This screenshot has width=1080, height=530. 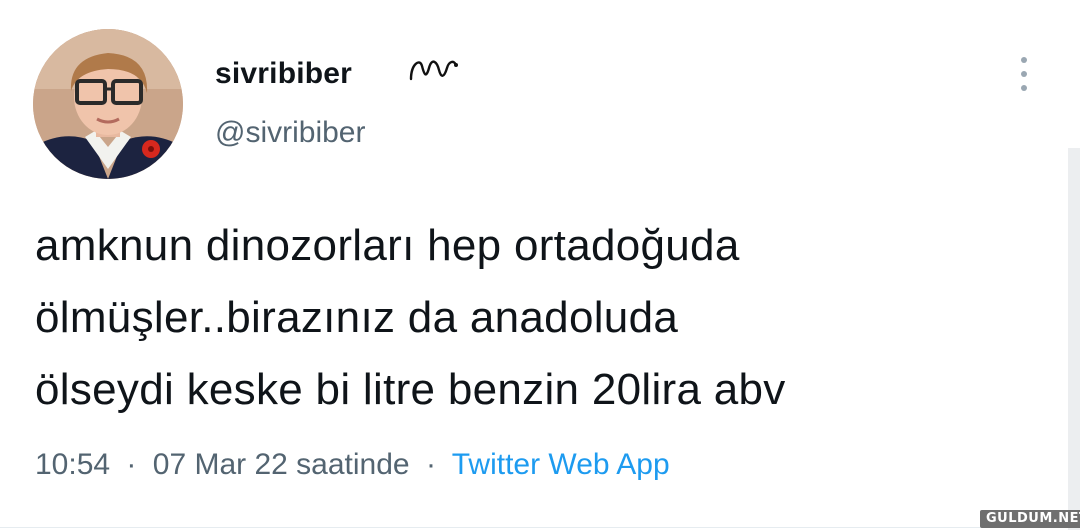 What do you see at coordinates (283, 74) in the screenshot?
I see `display-name: sivribiber` at bounding box center [283, 74].